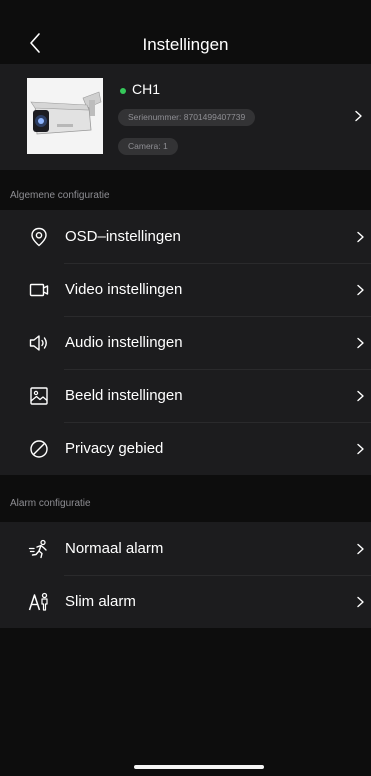 The width and height of the screenshot is (371, 776). Describe the element at coordinates (124, 395) in the screenshot. I see `list-item-label: Beeld instellingen` at that location.